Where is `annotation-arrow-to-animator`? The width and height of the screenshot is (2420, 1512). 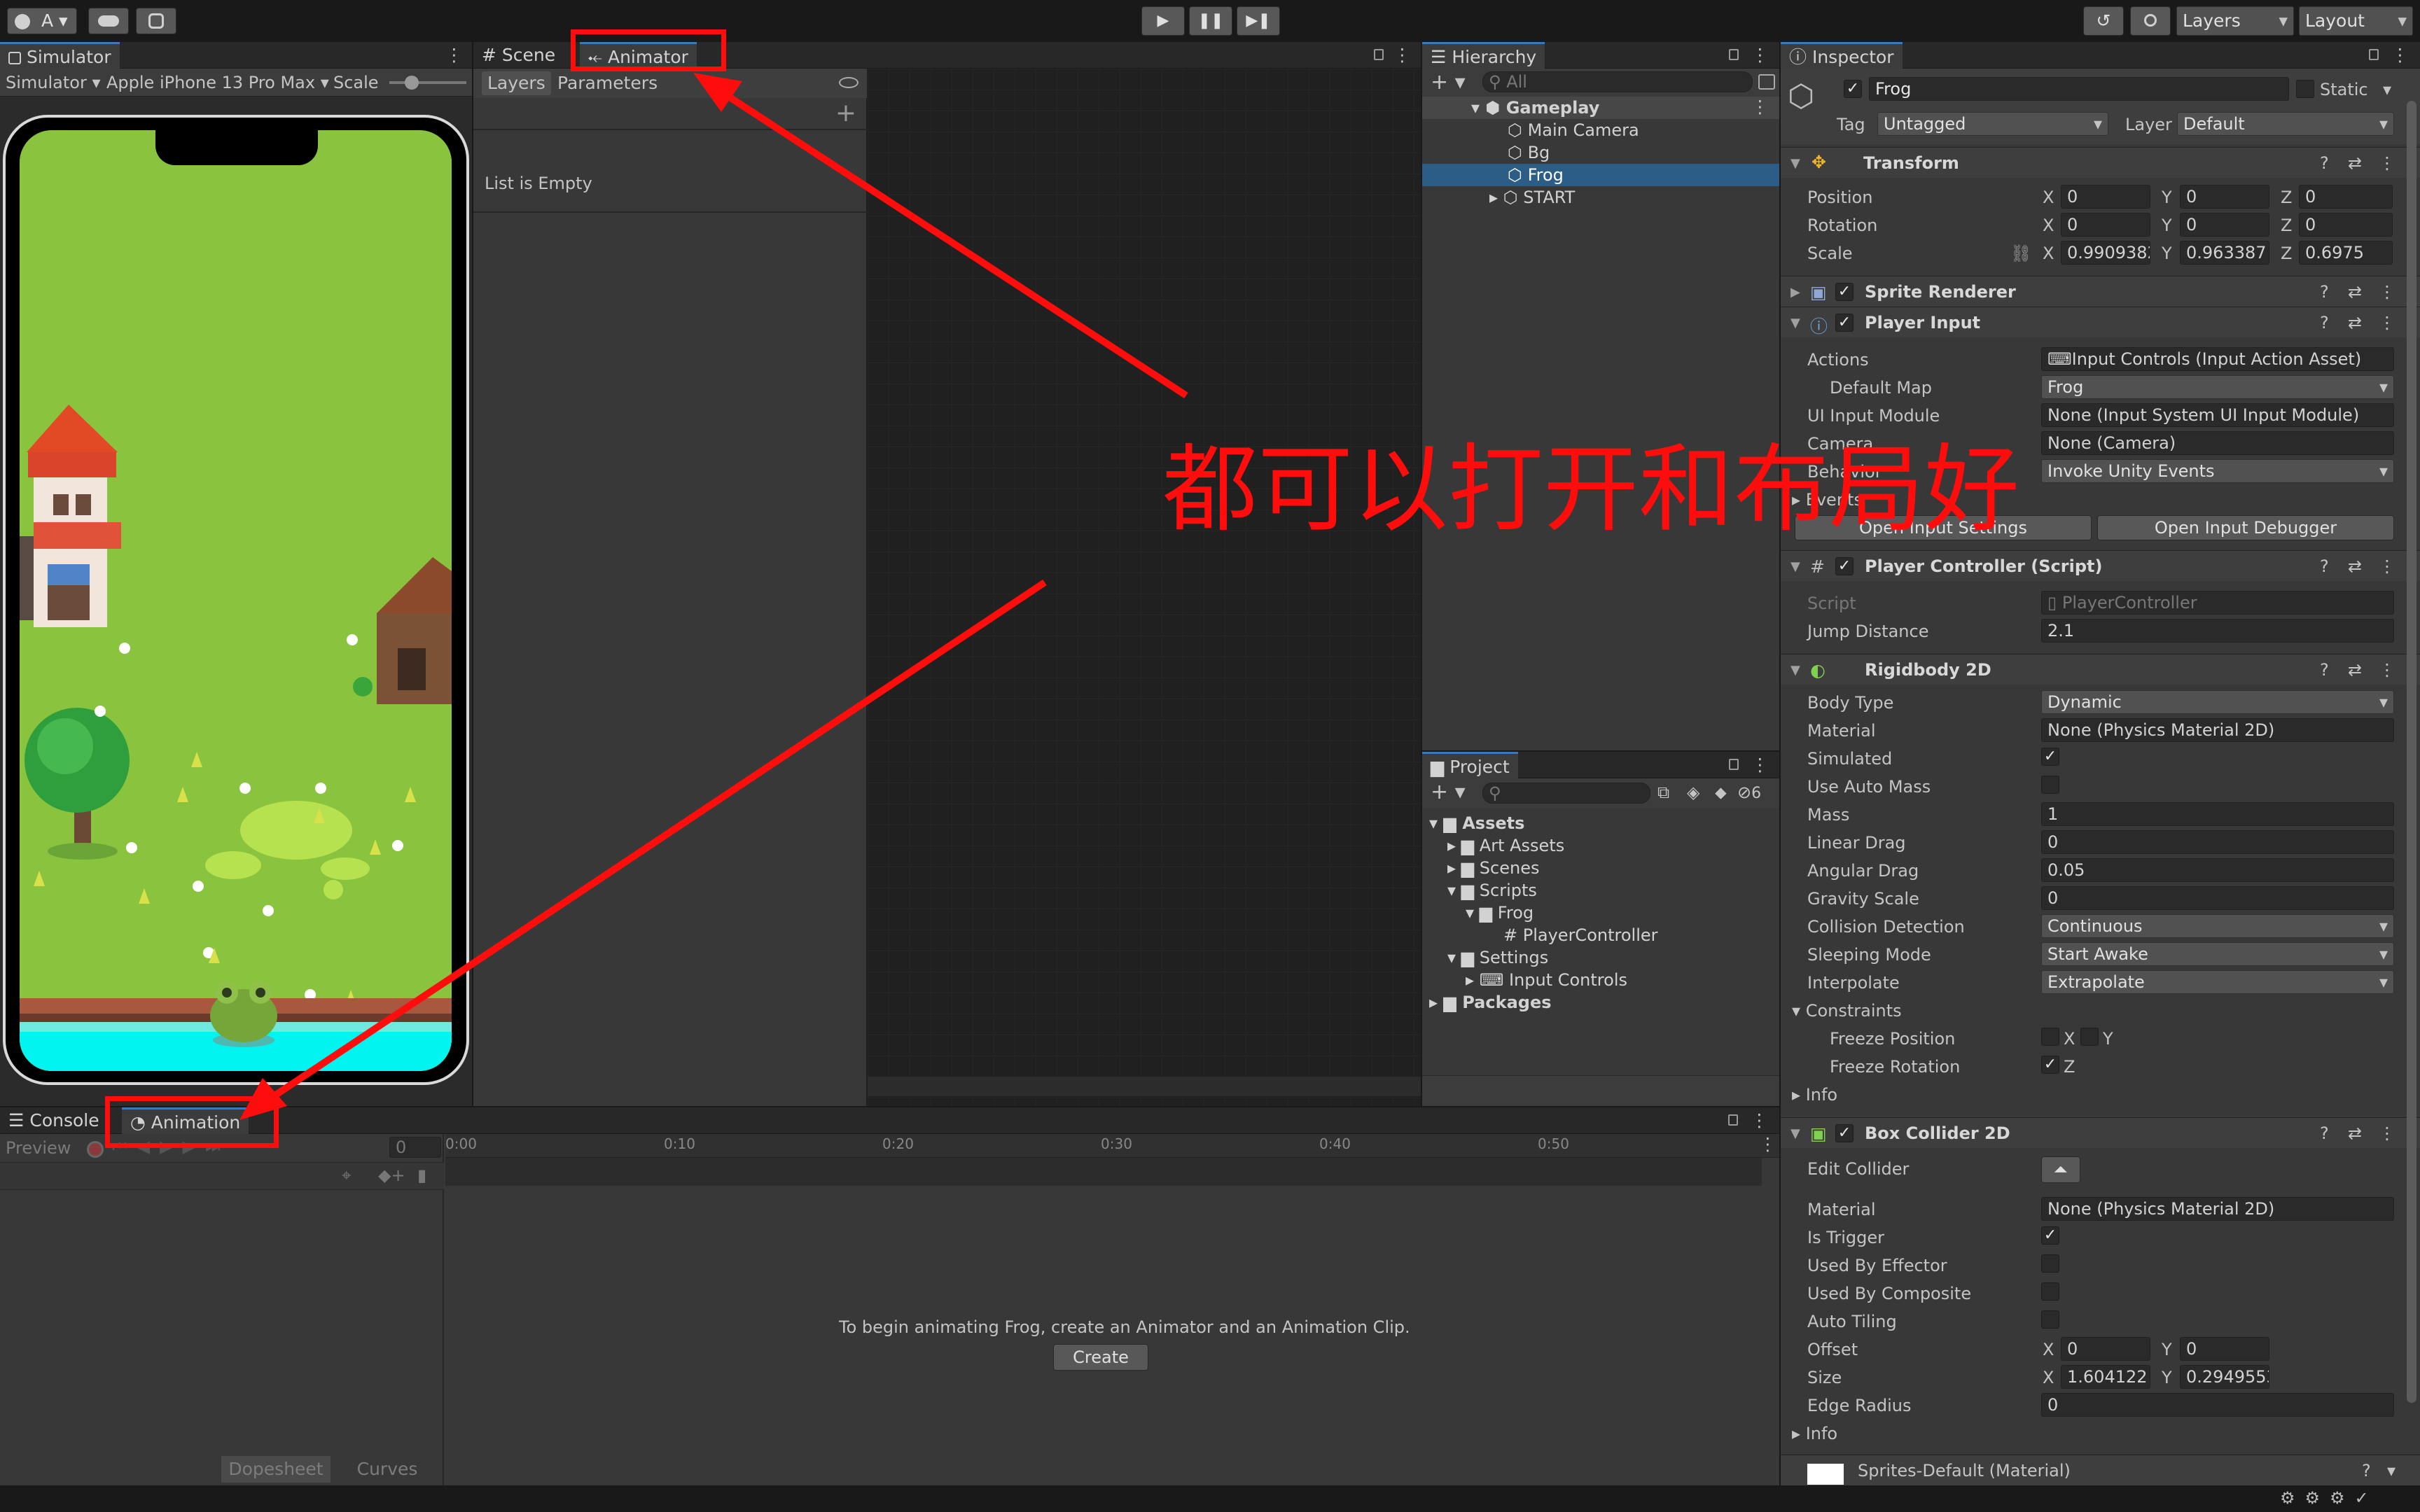
annotation-arrow-to-animator is located at coordinates (946, 239).